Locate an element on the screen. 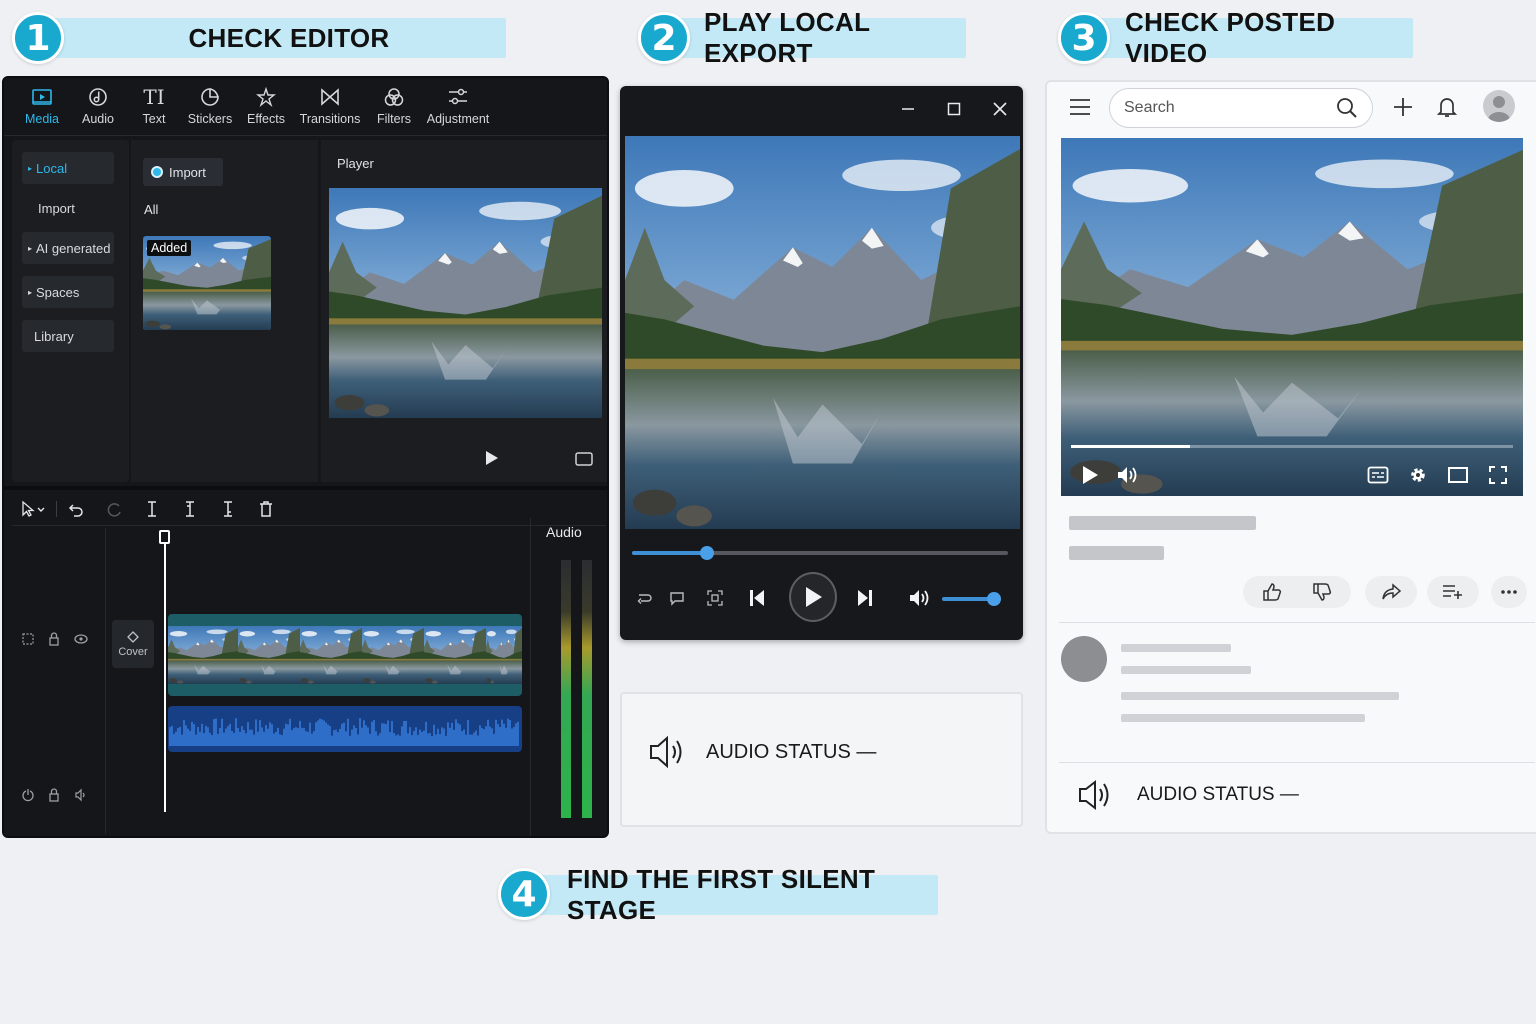 Image resolution: width=1536 pixels, height=1024 pixels. commenter-avatar is located at coordinates (1084, 659).